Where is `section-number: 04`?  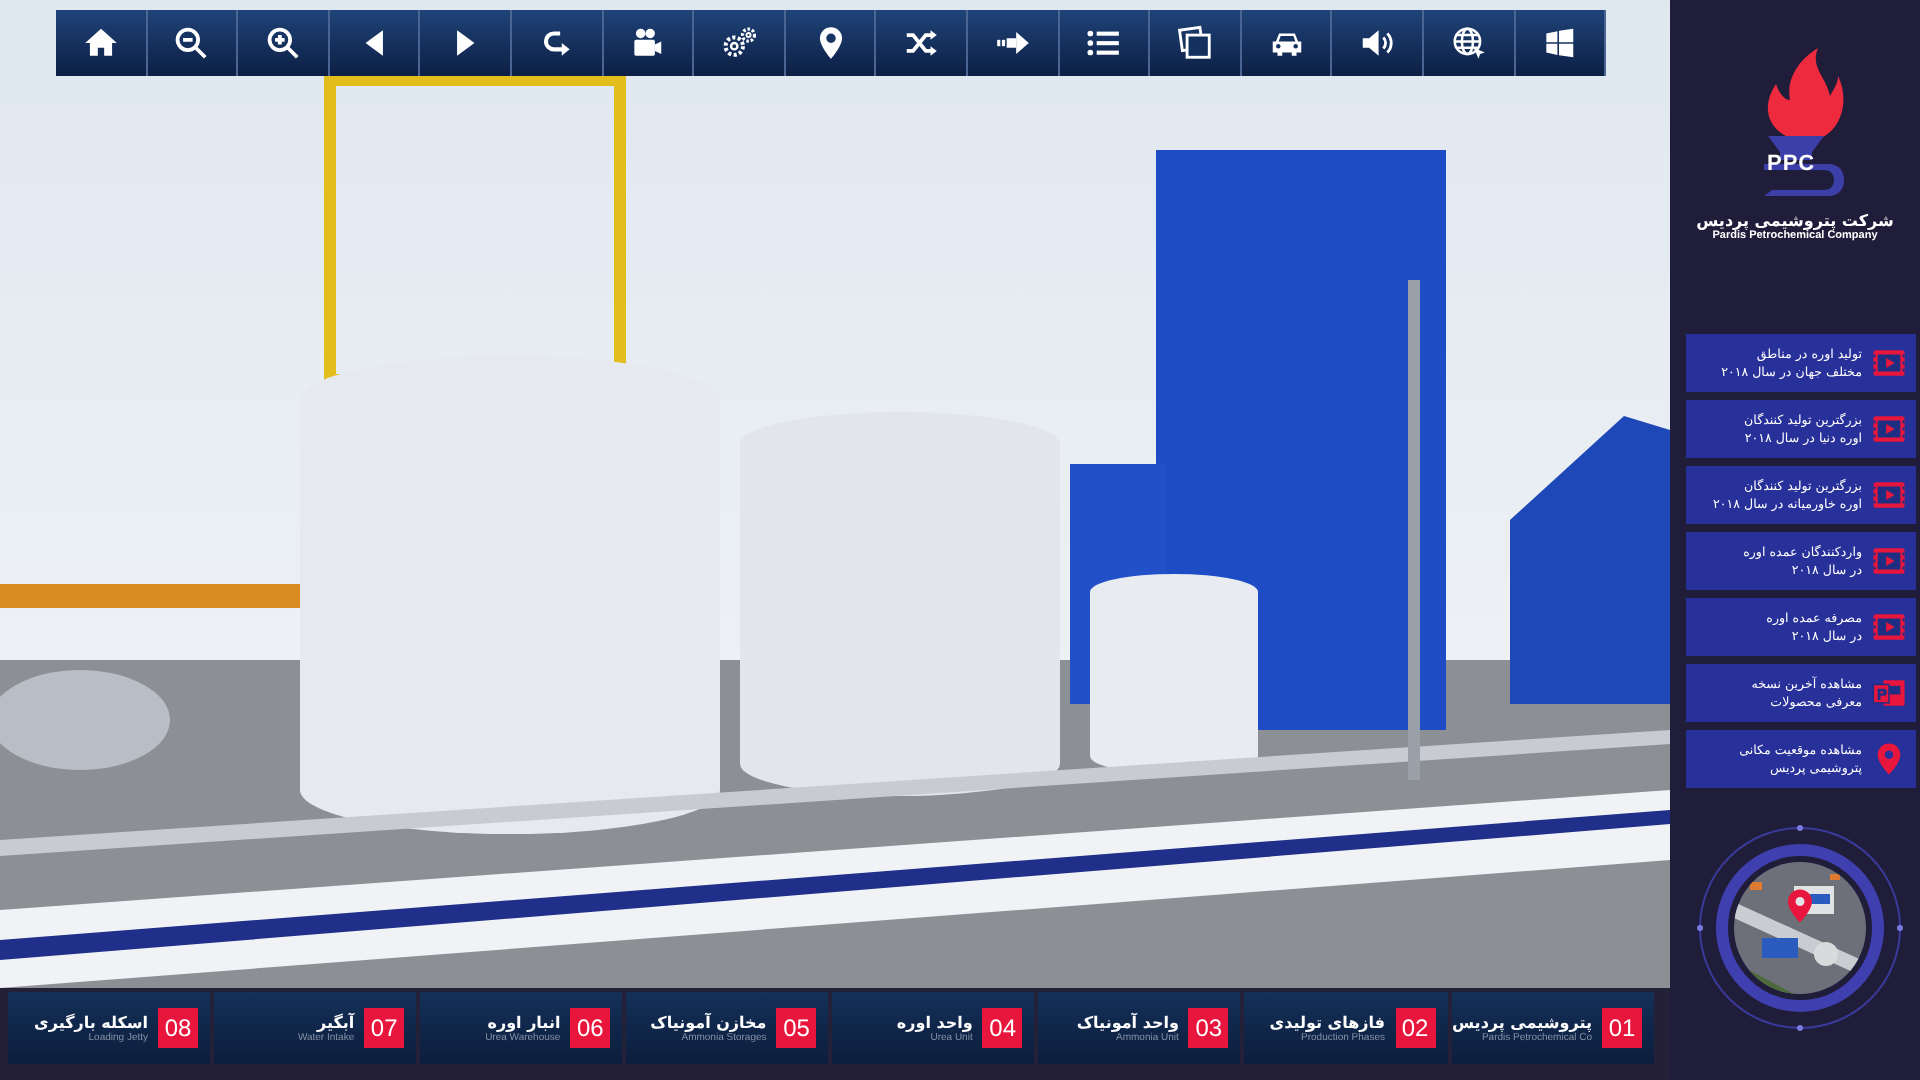 section-number: 04 is located at coordinates (1002, 1028).